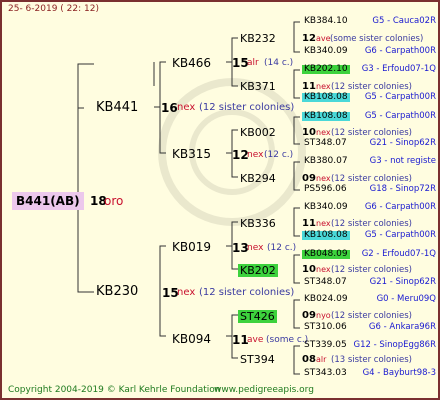 This screenshot has height=400, width=440. I want to click on gen3-origin: nyo, so click(323, 315).